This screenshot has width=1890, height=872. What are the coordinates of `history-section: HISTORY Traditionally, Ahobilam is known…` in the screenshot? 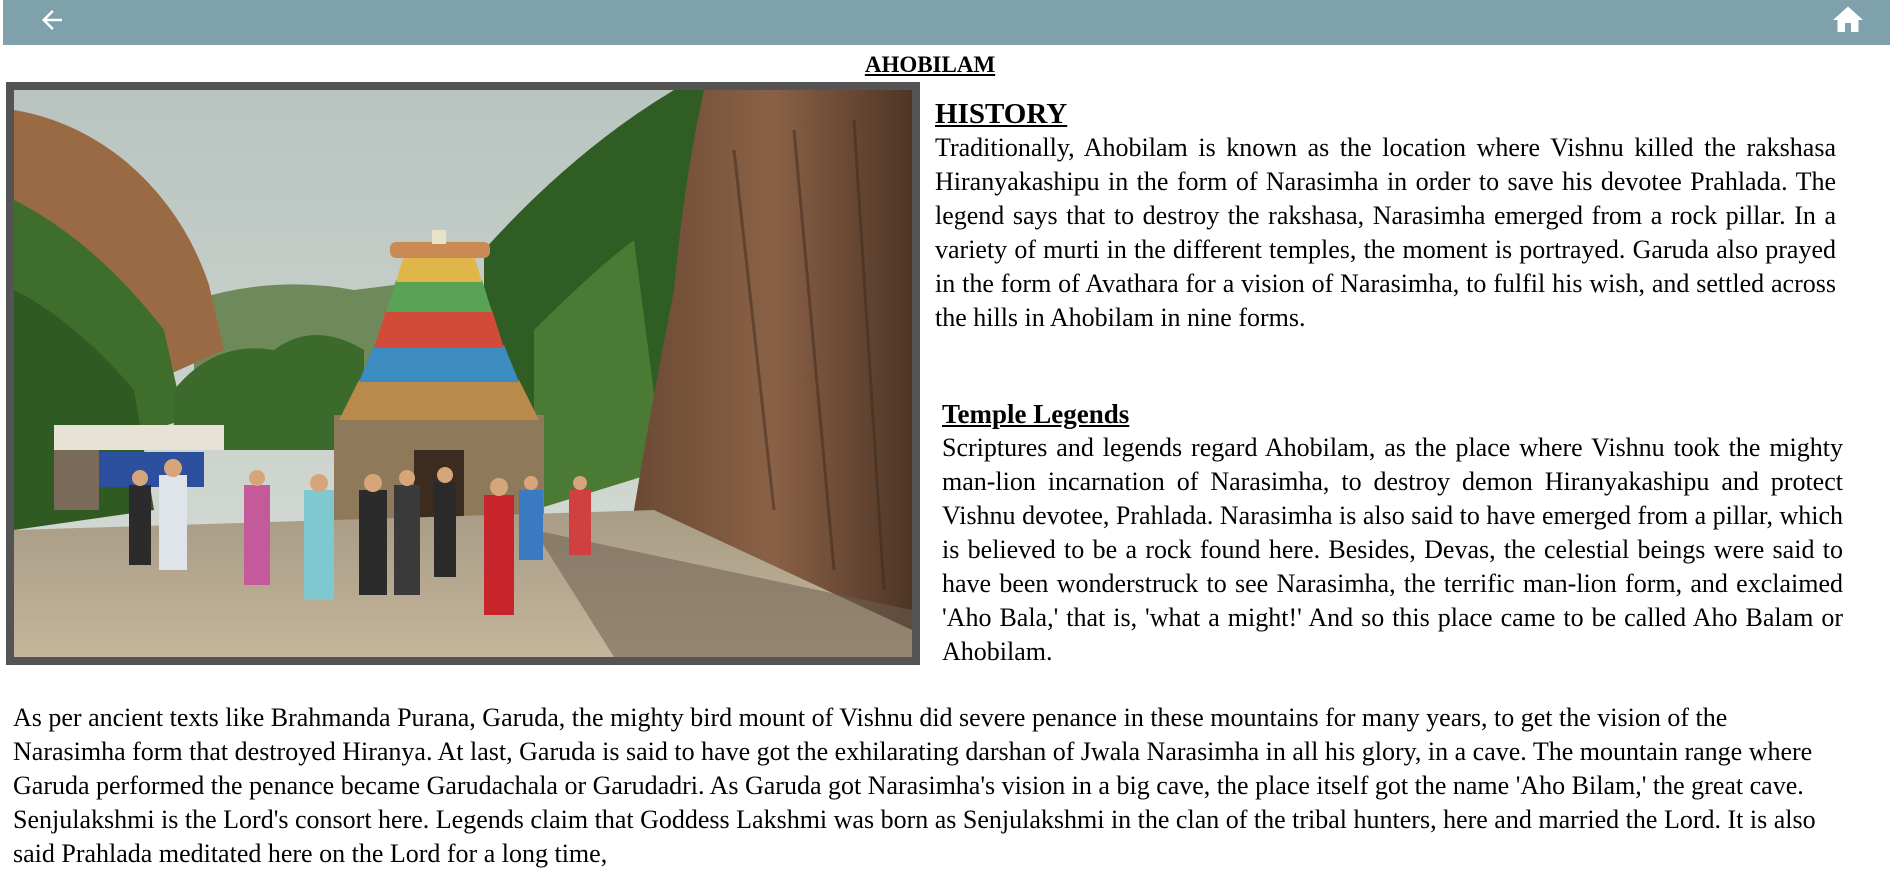 It's located at (1385, 216).